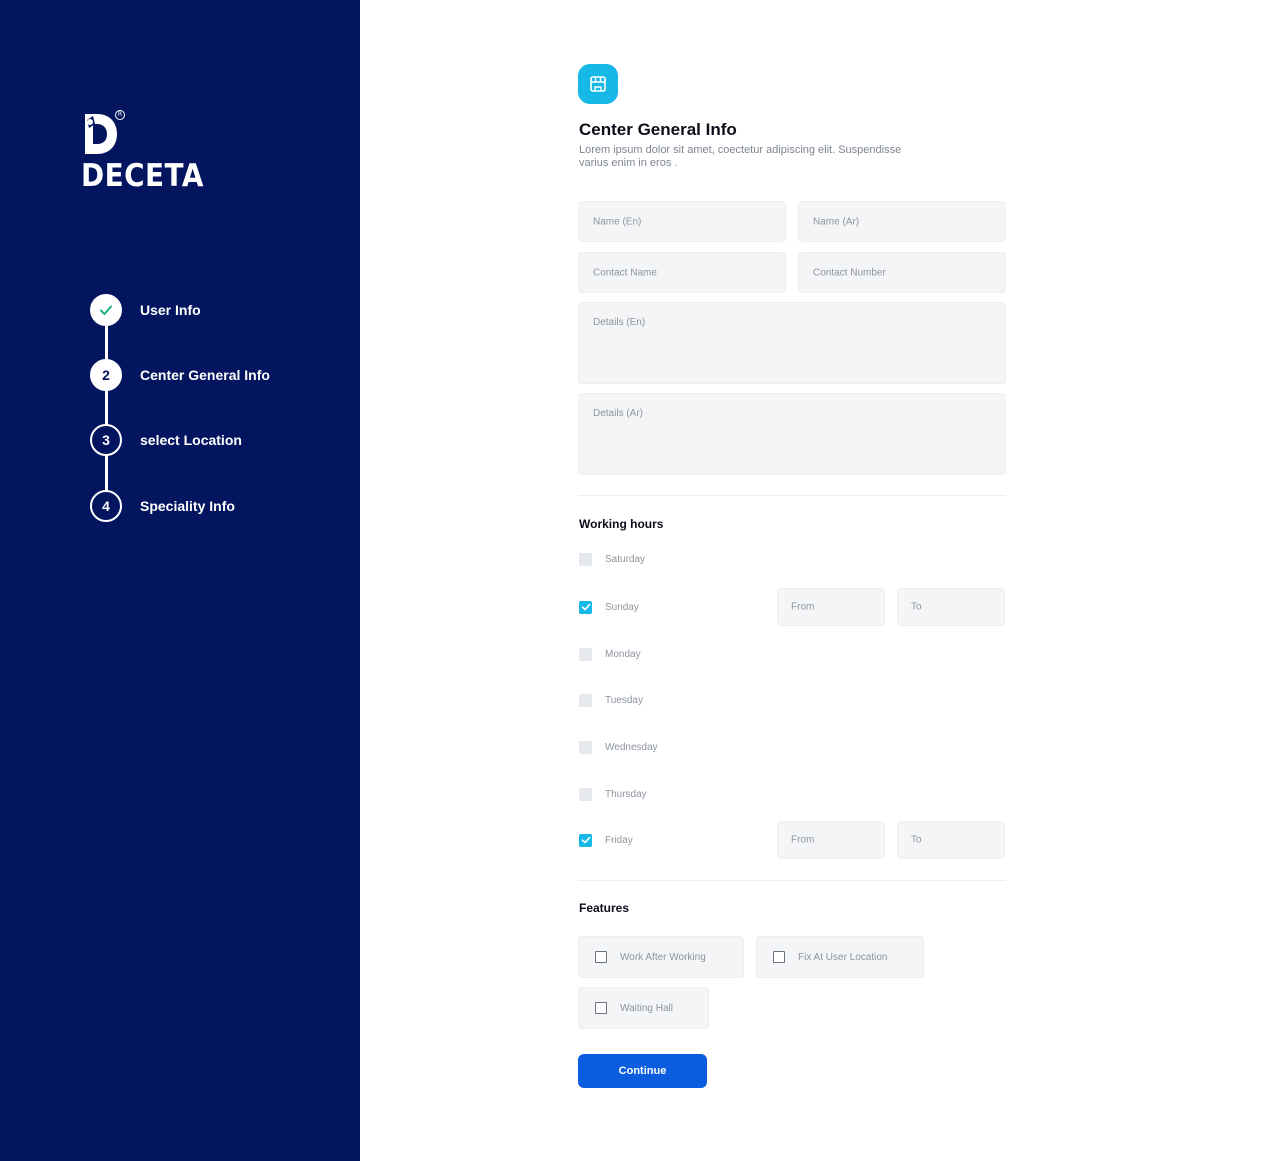 This screenshot has height=1161, width=1280. I want to click on day-wednesday: Wednesday, so click(618, 747).